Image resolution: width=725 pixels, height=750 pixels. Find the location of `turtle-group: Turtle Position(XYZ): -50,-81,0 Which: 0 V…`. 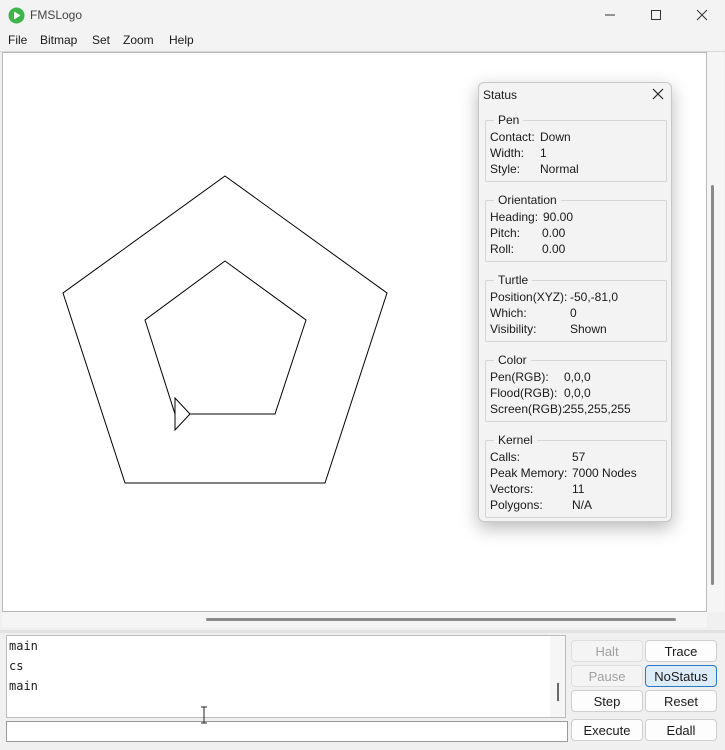

turtle-group: Turtle Position(XYZ): -50,-81,0 Which: 0 V… is located at coordinates (576, 307).